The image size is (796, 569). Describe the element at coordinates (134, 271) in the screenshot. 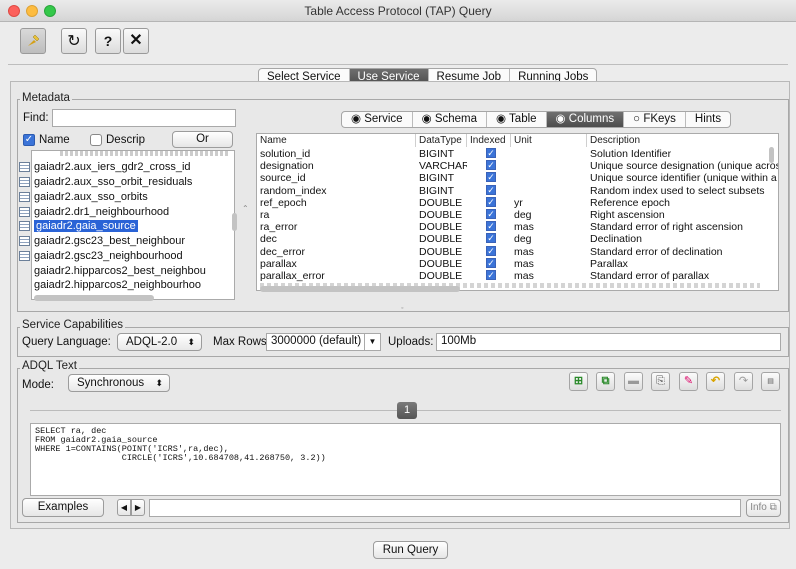

I see `tree-item: gaiadr2.hipparcos2_best_neighbou` at that location.